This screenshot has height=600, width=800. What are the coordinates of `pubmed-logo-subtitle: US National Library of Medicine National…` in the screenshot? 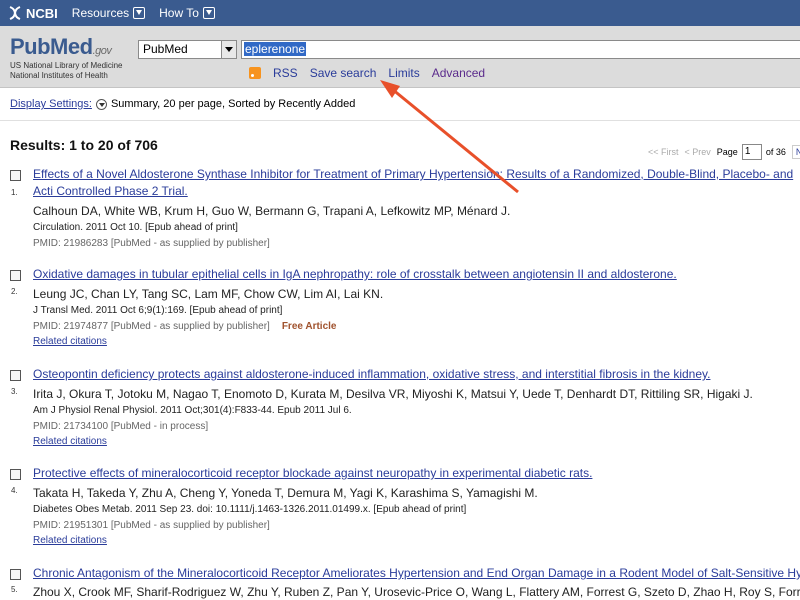 It's located at (66, 71).